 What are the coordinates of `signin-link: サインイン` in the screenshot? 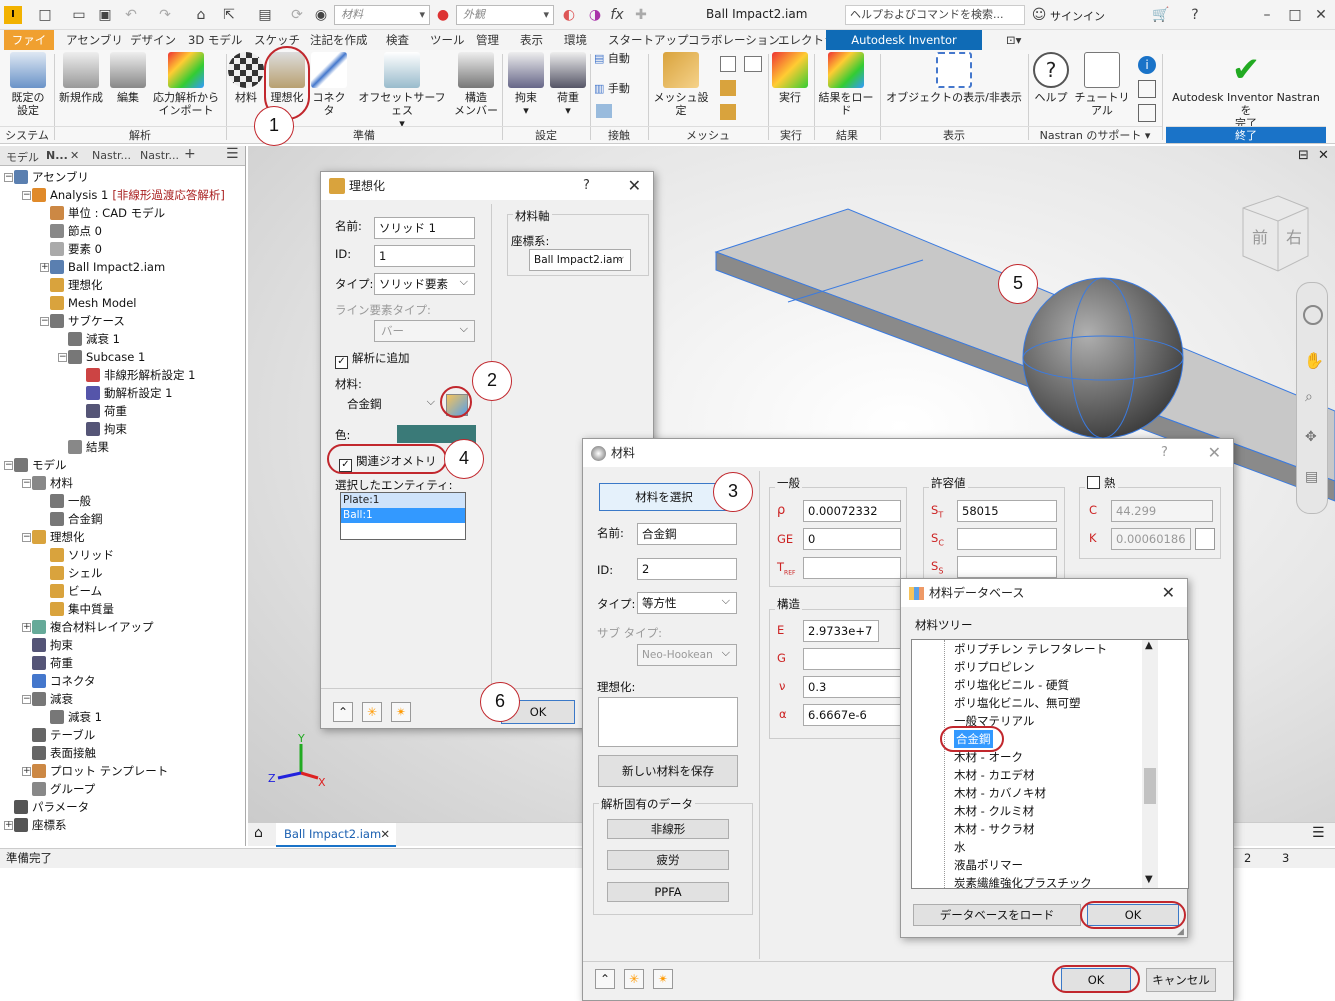 It's located at (1077, 16).